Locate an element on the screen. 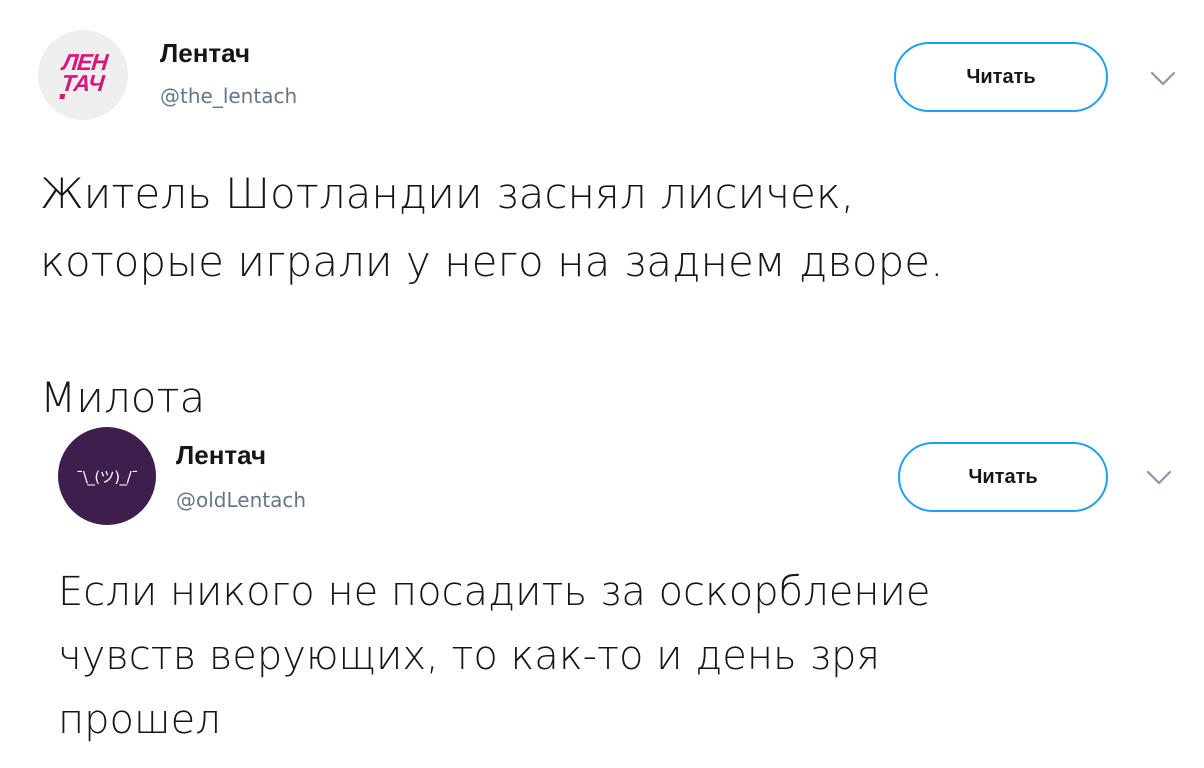 The height and width of the screenshot is (768, 1204). avatar: ¯\_(ツ)_/¯ is located at coordinates (107, 476).